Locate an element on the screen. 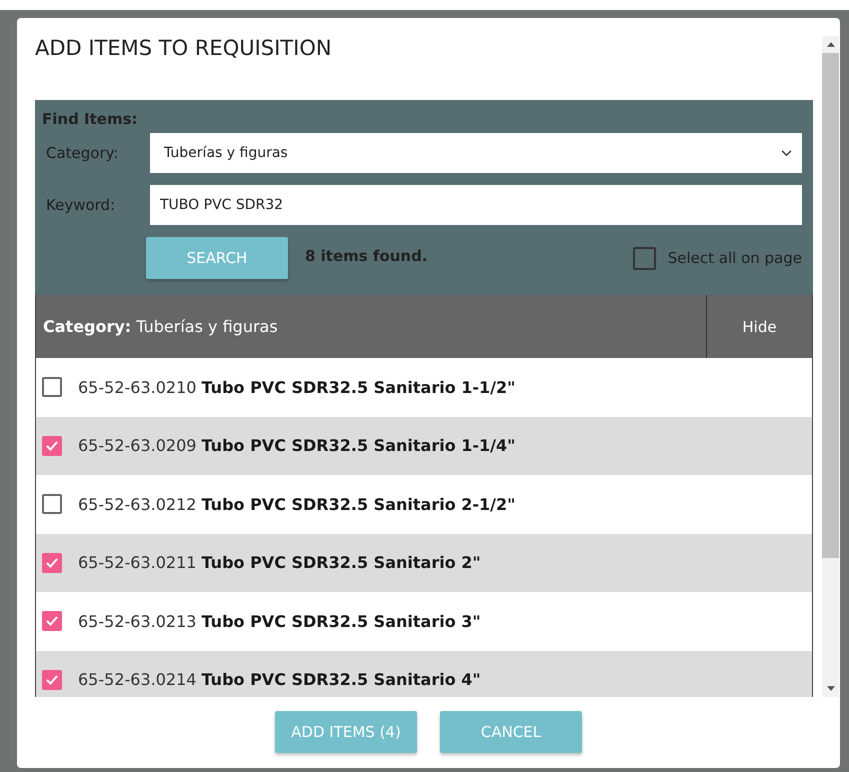 The image size is (849, 772). scrollbar is located at coordinates (830, 366).